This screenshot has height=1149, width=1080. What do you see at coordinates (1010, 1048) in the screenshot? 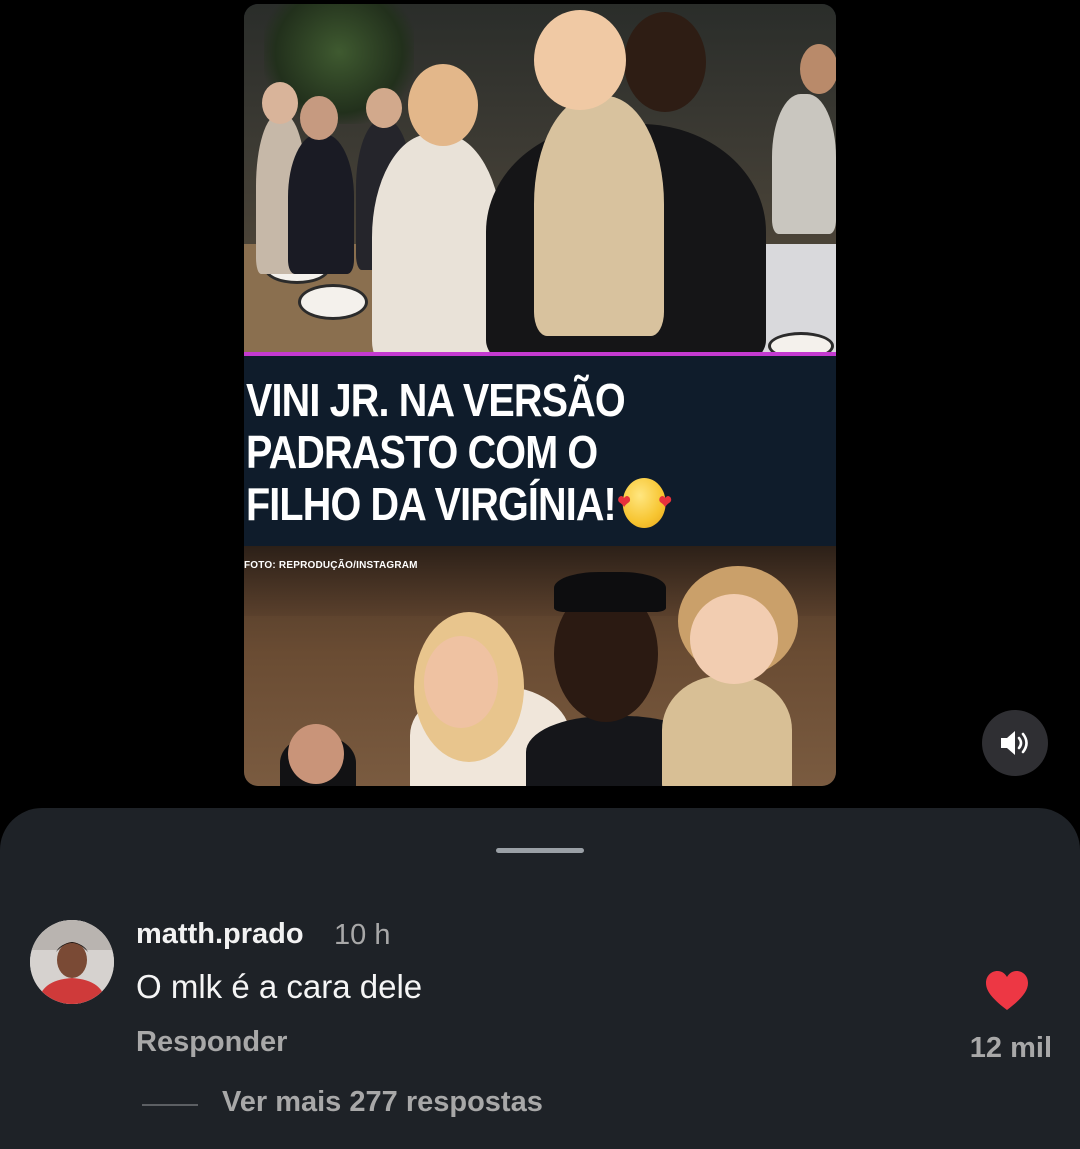
I see `like-count: 12 mil` at bounding box center [1010, 1048].